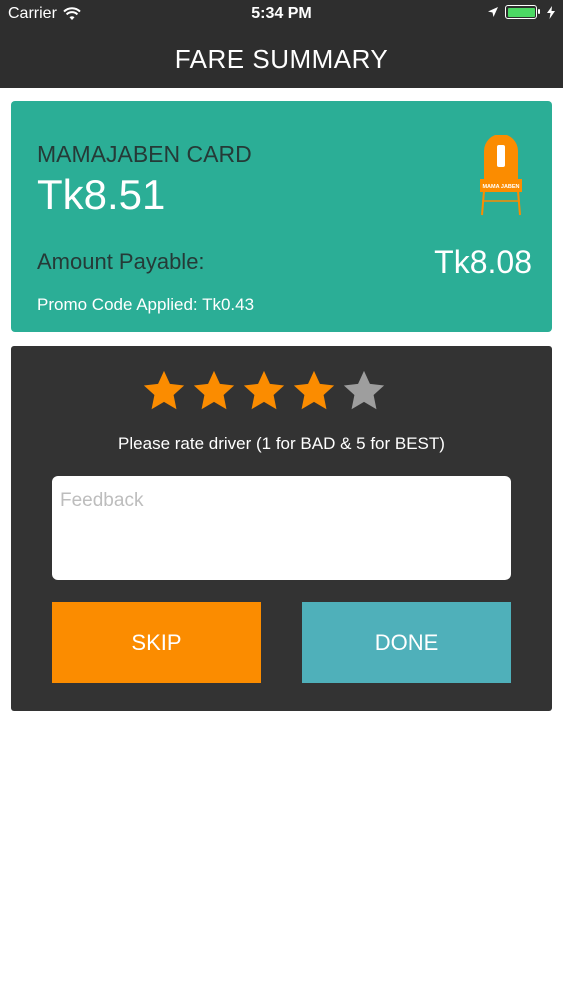  What do you see at coordinates (144, 154) in the screenshot?
I see `card-name: MAMAJABEN CARD` at bounding box center [144, 154].